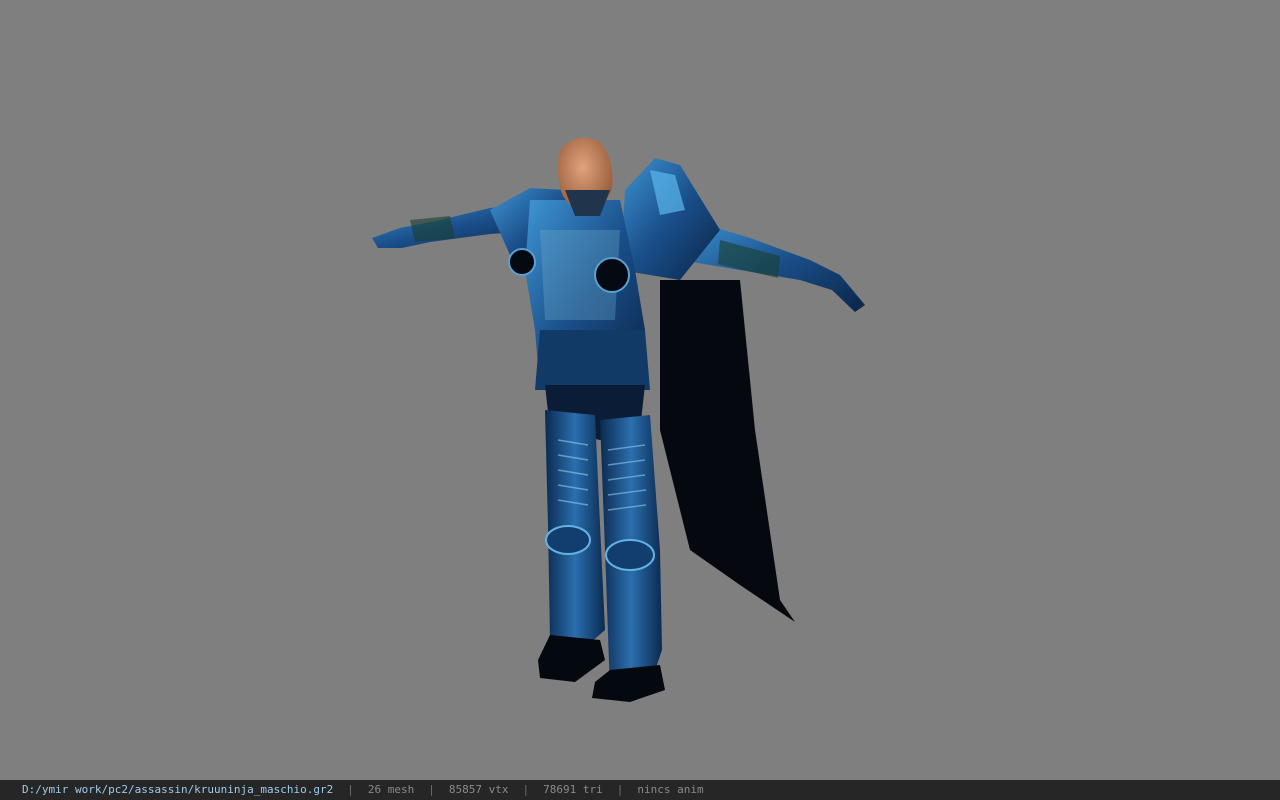 The width and height of the screenshot is (1280, 800). Describe the element at coordinates (478, 789) in the screenshot. I see `vertex-count: 85857 vtx` at that location.